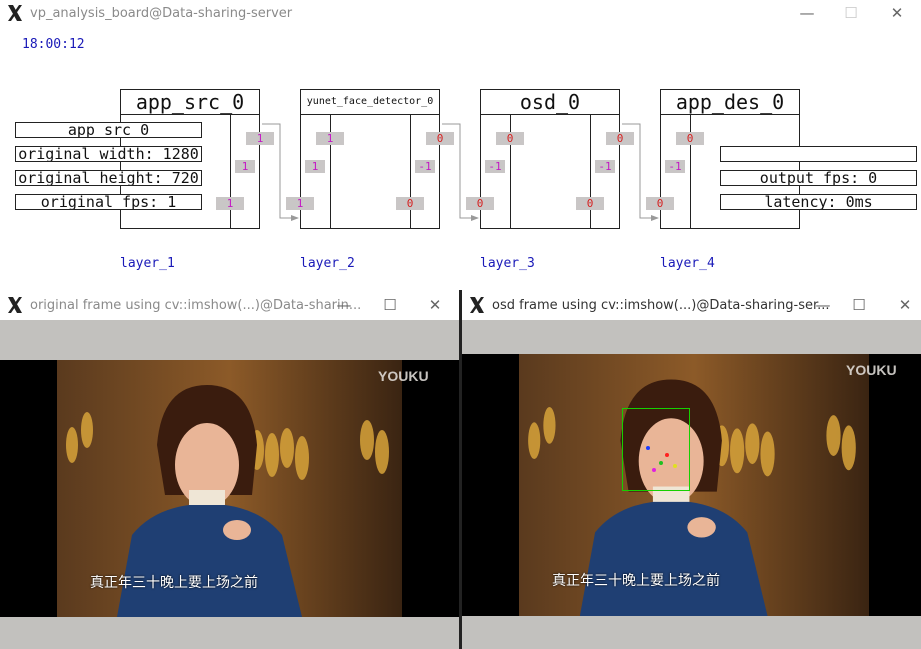 The height and width of the screenshot is (649, 921). I want to click on src-info-height: original_height: 720, so click(108, 178).